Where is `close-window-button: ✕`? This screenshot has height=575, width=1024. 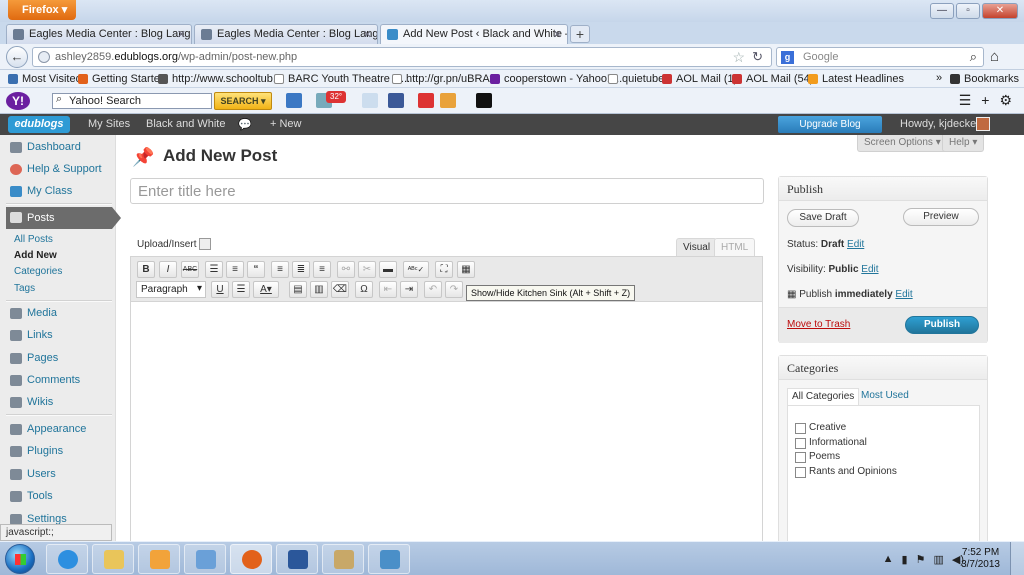 close-window-button: ✕ is located at coordinates (1000, 11).